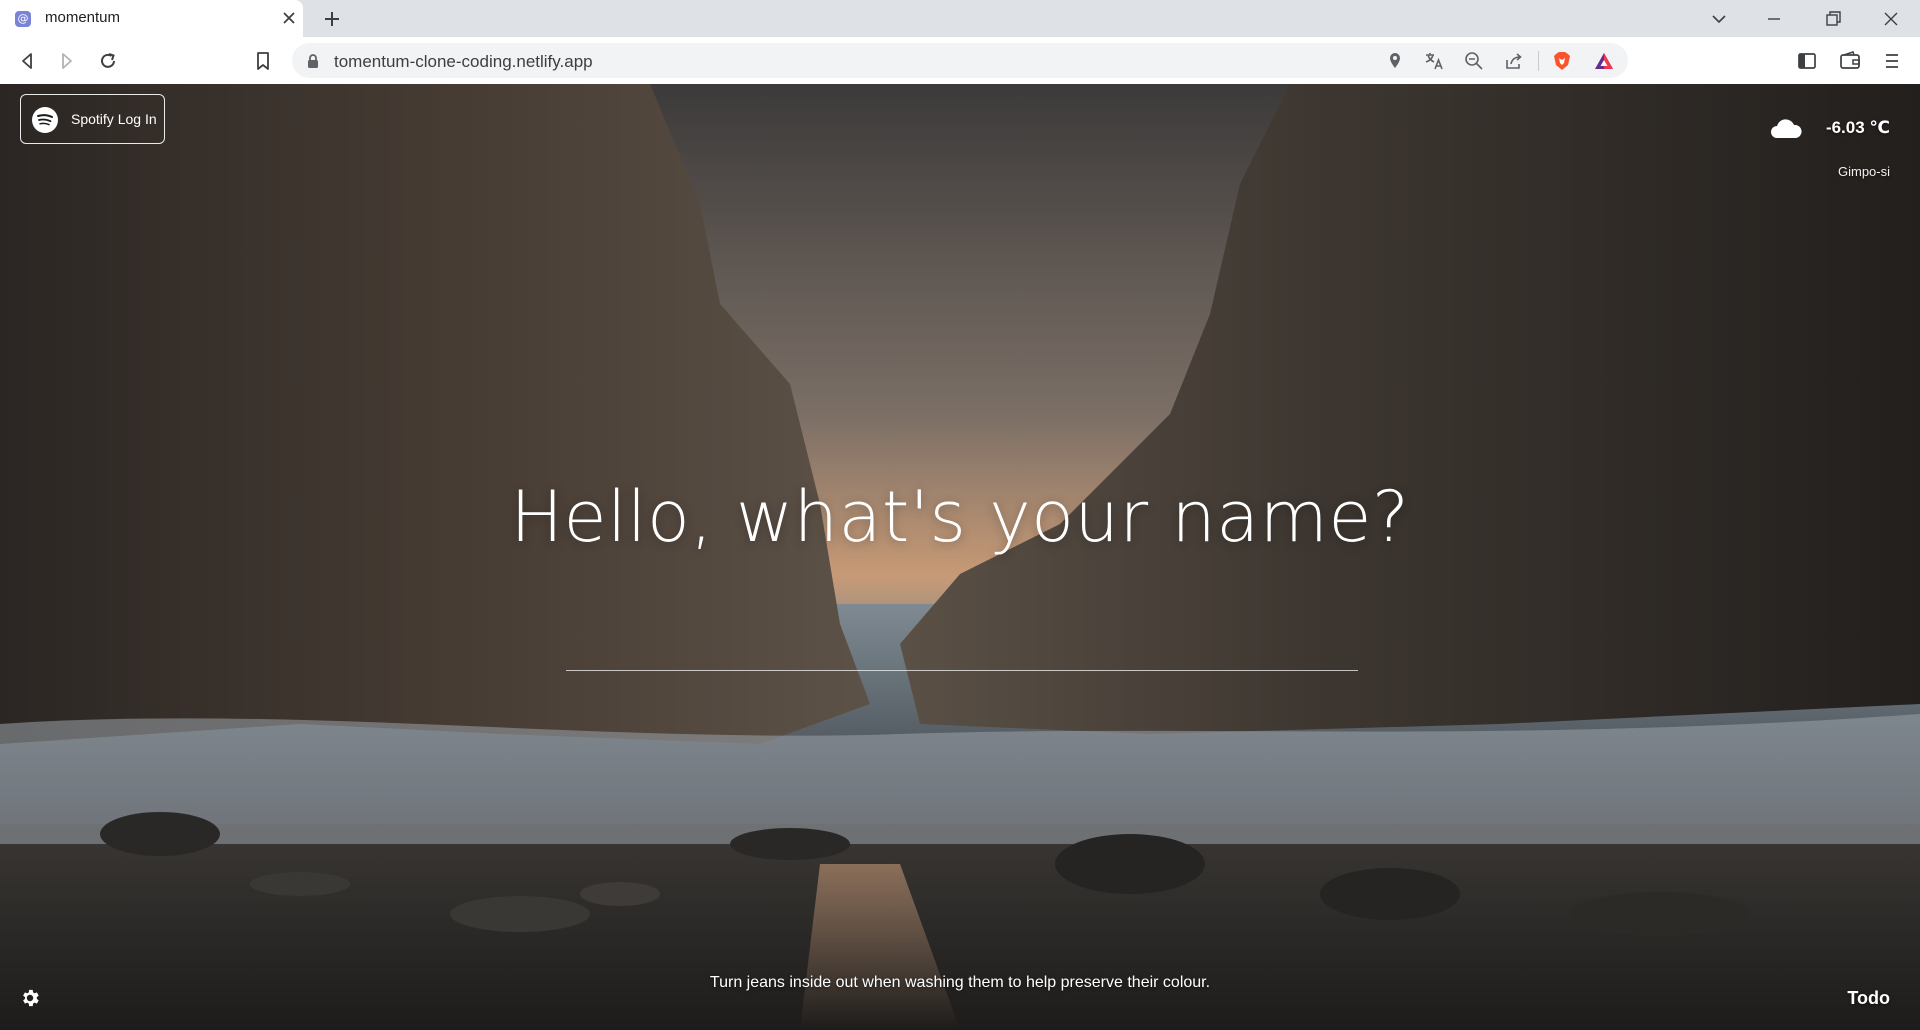 The height and width of the screenshot is (1030, 1920). What do you see at coordinates (463, 62) in the screenshot?
I see `url-text: tomentum-clone-coding.netlify.app` at bounding box center [463, 62].